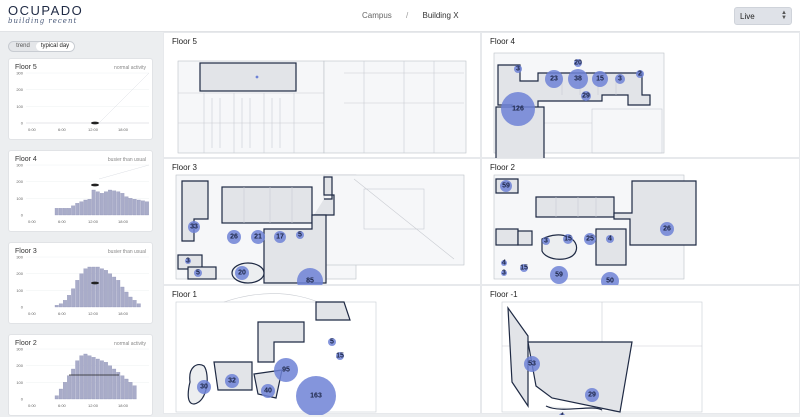 Image resolution: width=800 pixels, height=417 pixels. What do you see at coordinates (95, 283) in the screenshot?
I see `now-marker-icon` at bounding box center [95, 283].